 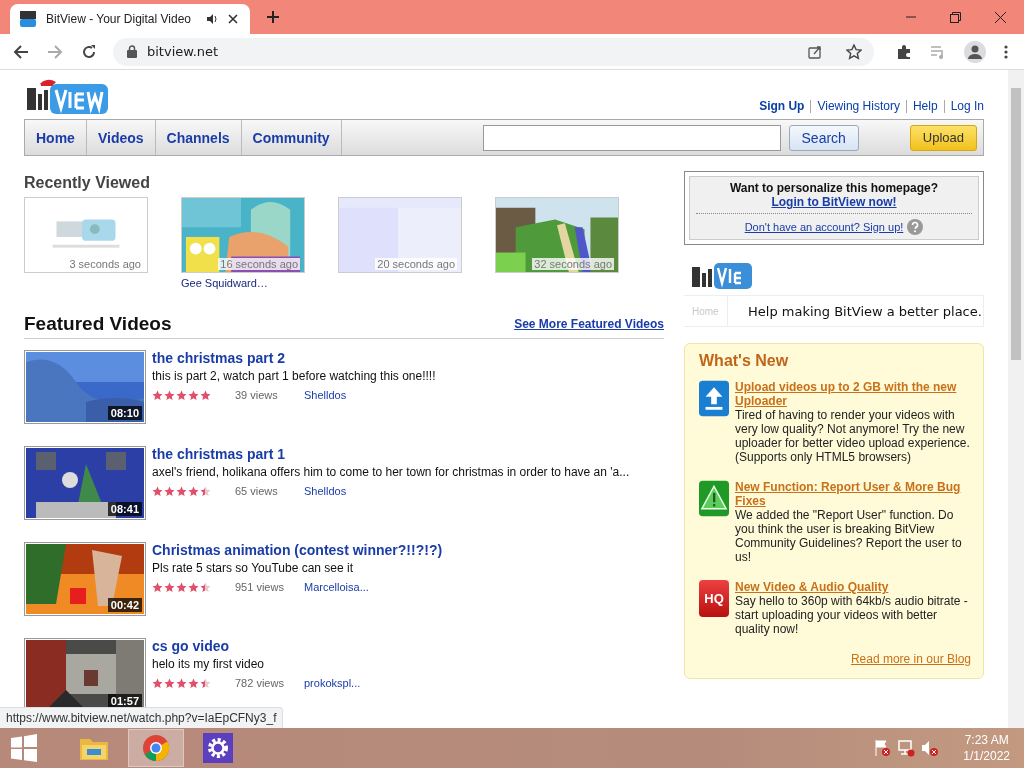 What do you see at coordinates (834, 202) in the screenshot?
I see `login-link: Login to BitView now!` at bounding box center [834, 202].